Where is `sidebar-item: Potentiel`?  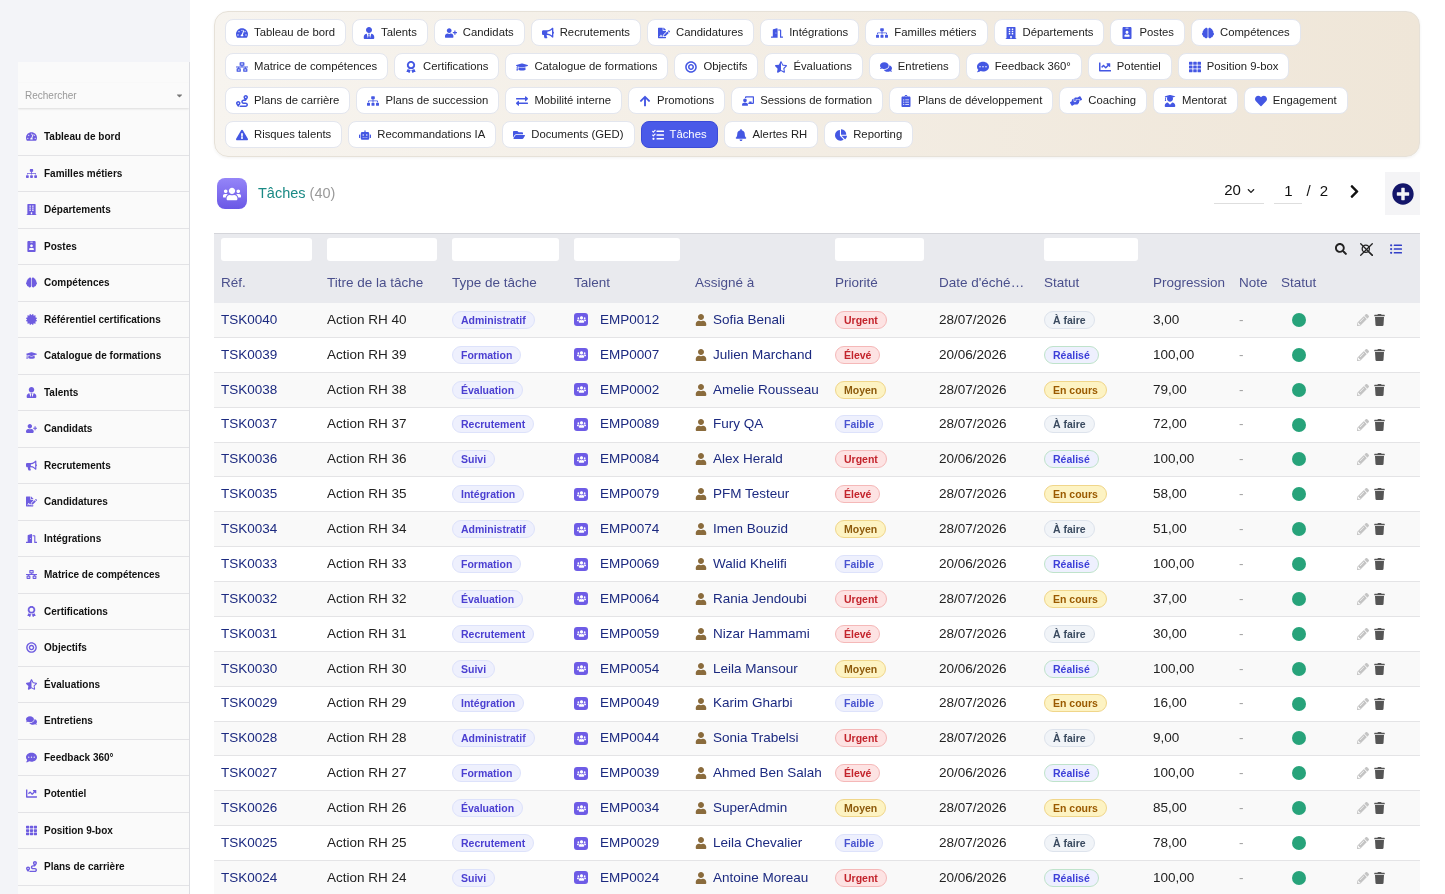 sidebar-item: Potentiel is located at coordinates (103, 794).